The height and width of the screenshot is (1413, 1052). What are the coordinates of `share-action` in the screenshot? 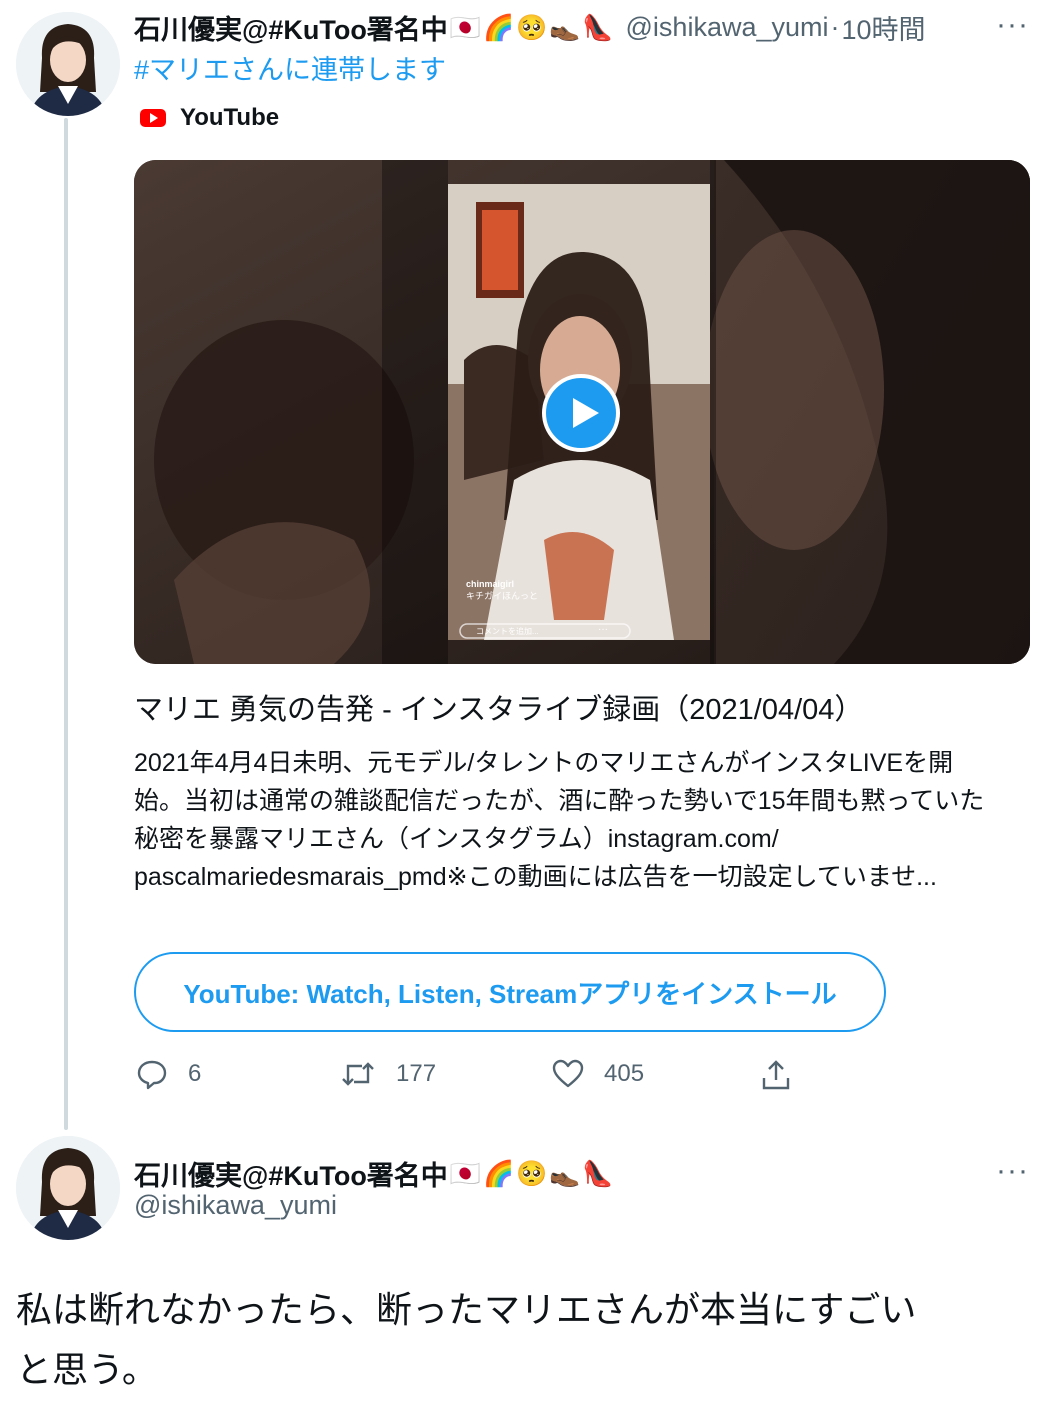 It's located at (776, 1075).